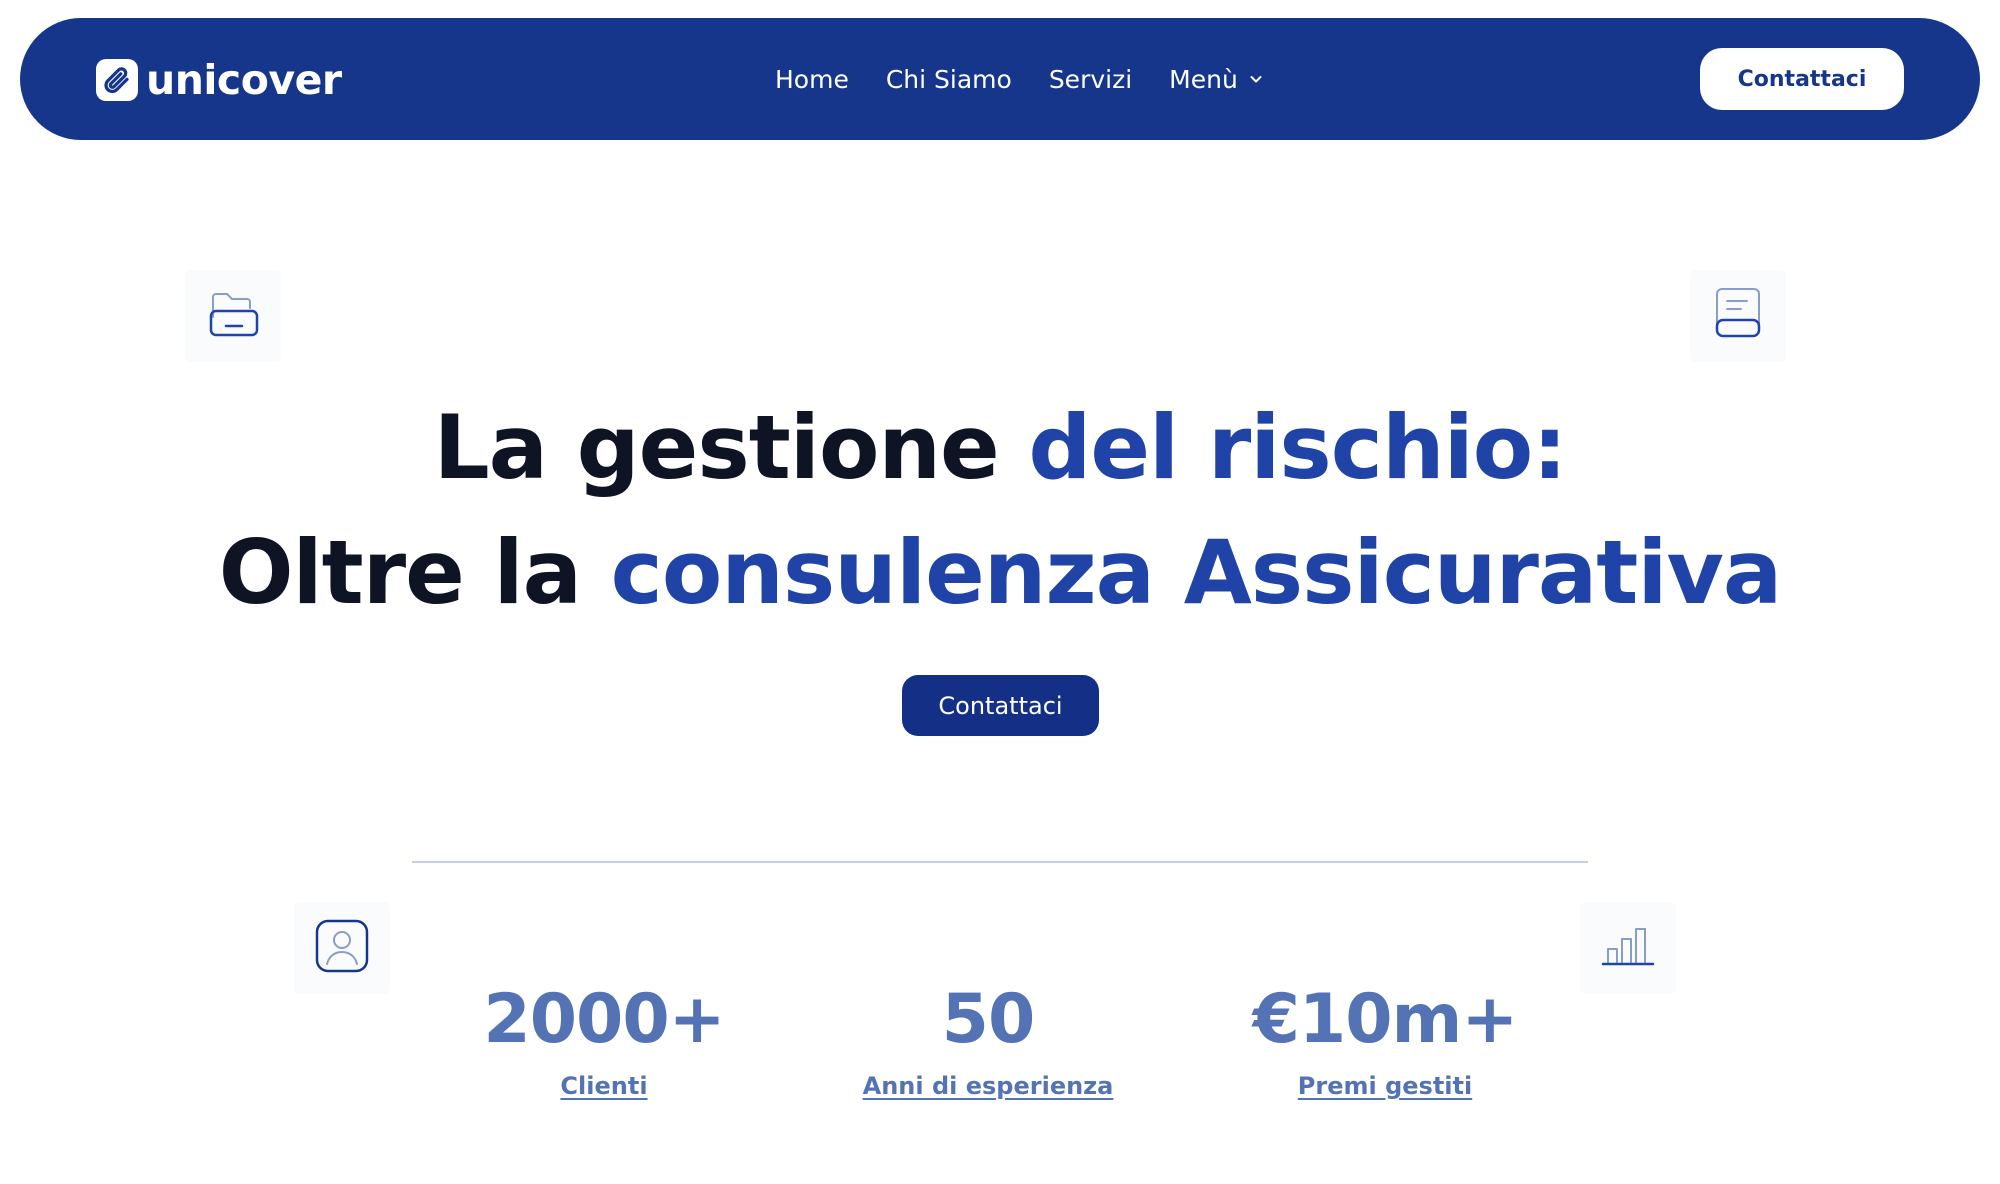 This screenshot has height=1184, width=2000. I want to click on hero-title-line-2: Oltre la consulenza Assicurativa, so click(1000, 572).